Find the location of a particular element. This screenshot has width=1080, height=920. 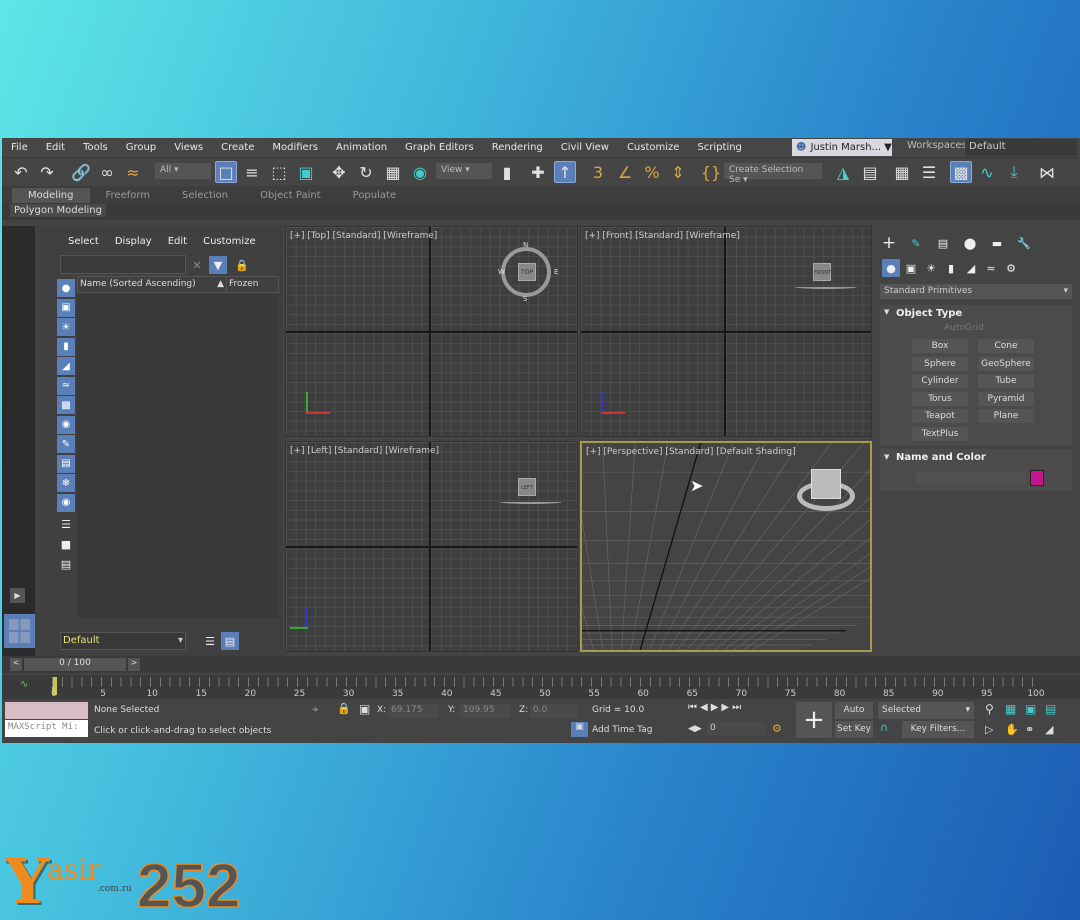

primitive-plane-button: Plane is located at coordinates (1006, 416).